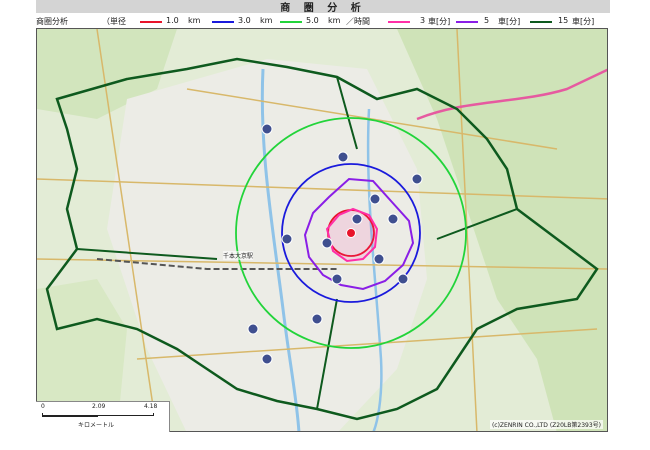 The width and height of the screenshot is (650, 450). What do you see at coordinates (399, 22) in the screenshot?
I see `legend-swatch-3min` at bounding box center [399, 22].